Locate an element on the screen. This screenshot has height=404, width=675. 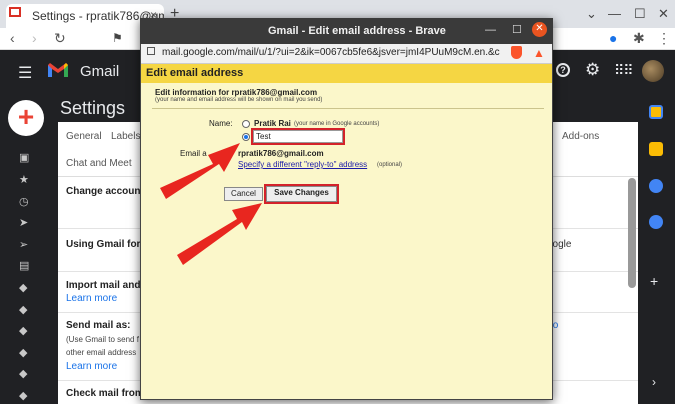
page-title: Settings is located at coordinates (93, 108).